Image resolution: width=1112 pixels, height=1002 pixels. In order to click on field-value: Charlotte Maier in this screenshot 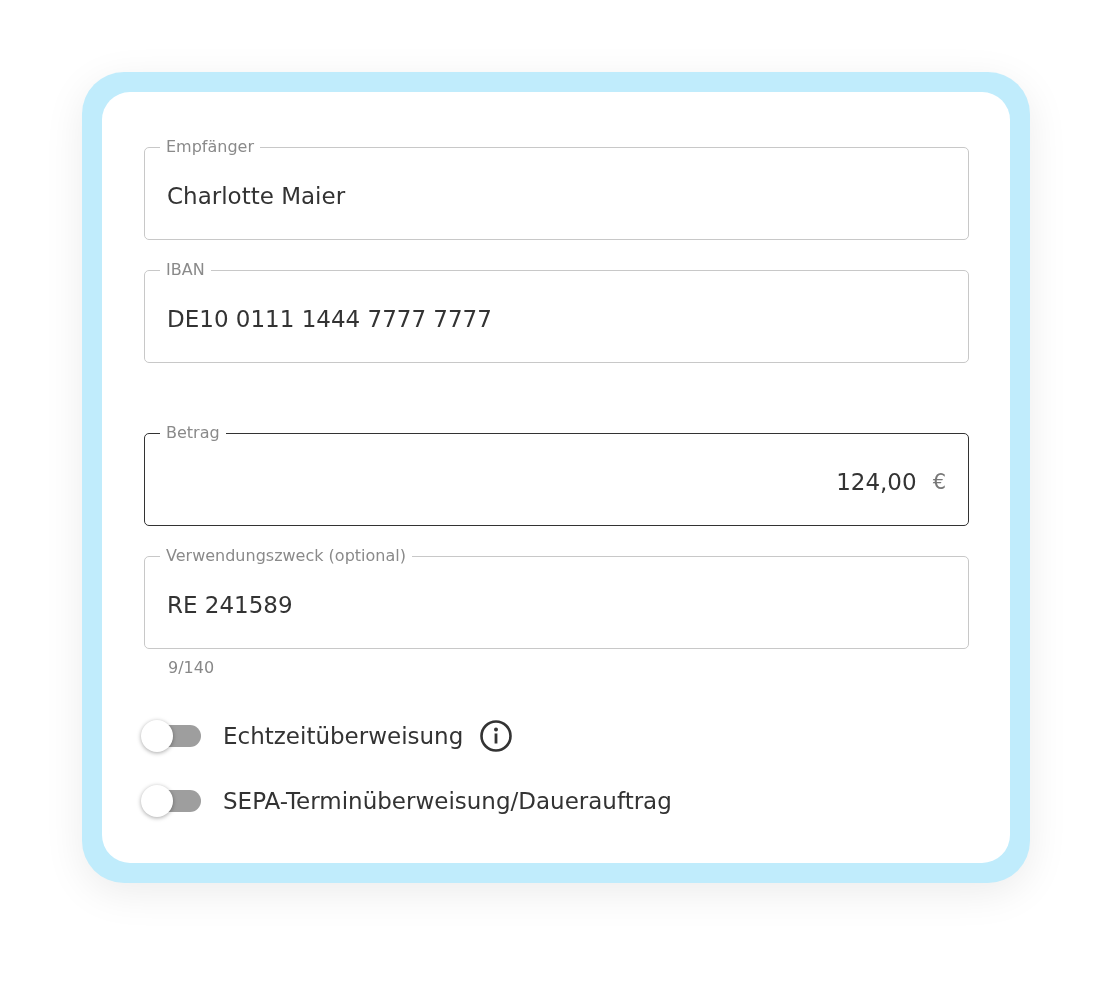, I will do `click(256, 196)`.